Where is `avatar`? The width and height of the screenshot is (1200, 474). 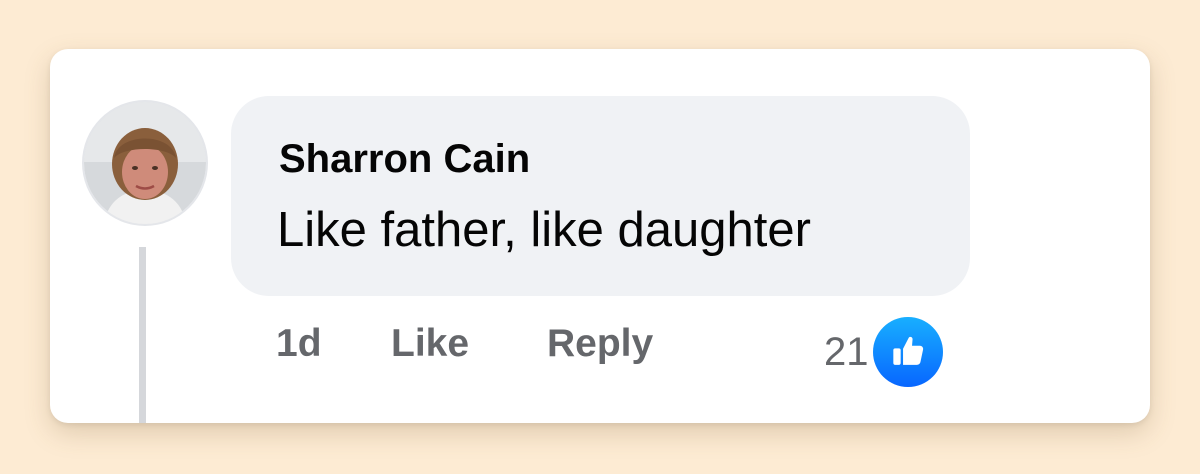 avatar is located at coordinates (145, 163).